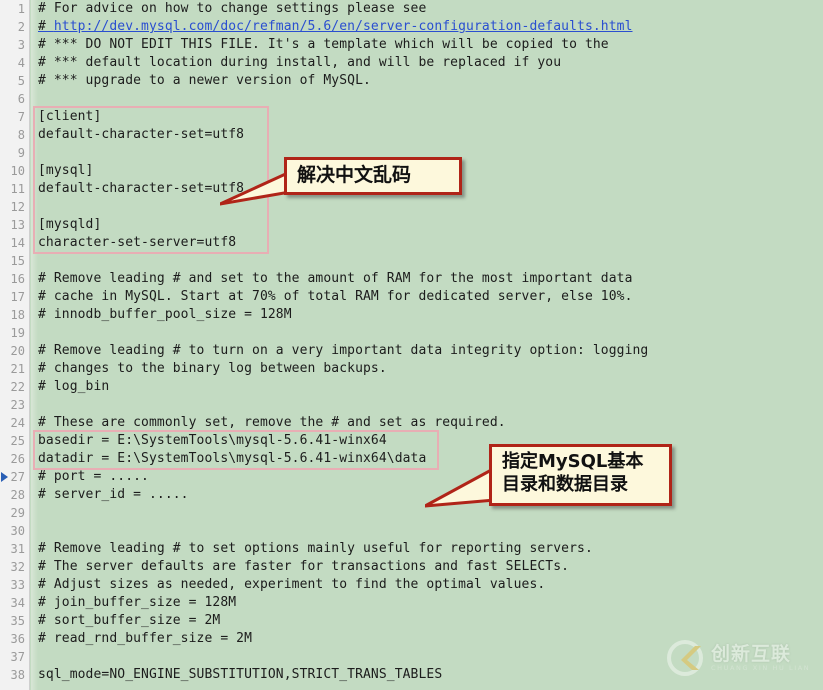  What do you see at coordinates (21, 117) in the screenshot?
I see `line-number: 7` at bounding box center [21, 117].